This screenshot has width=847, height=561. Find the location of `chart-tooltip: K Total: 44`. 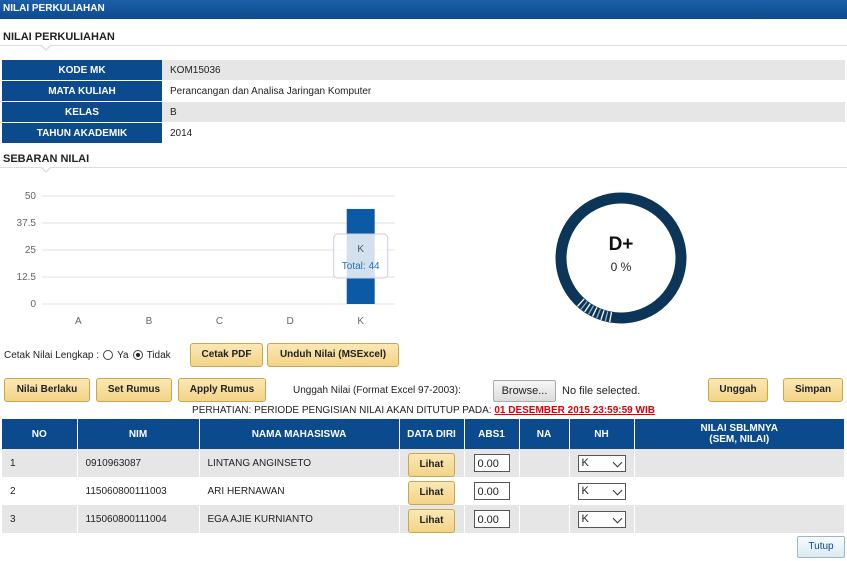

chart-tooltip: K Total: 44 is located at coordinates (361, 256).